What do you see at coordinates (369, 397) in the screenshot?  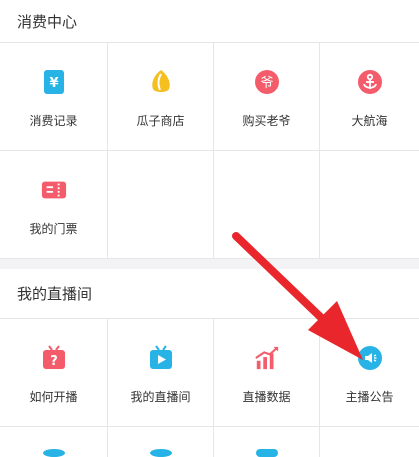 I see `grid-item-label: 主播公告` at bounding box center [369, 397].